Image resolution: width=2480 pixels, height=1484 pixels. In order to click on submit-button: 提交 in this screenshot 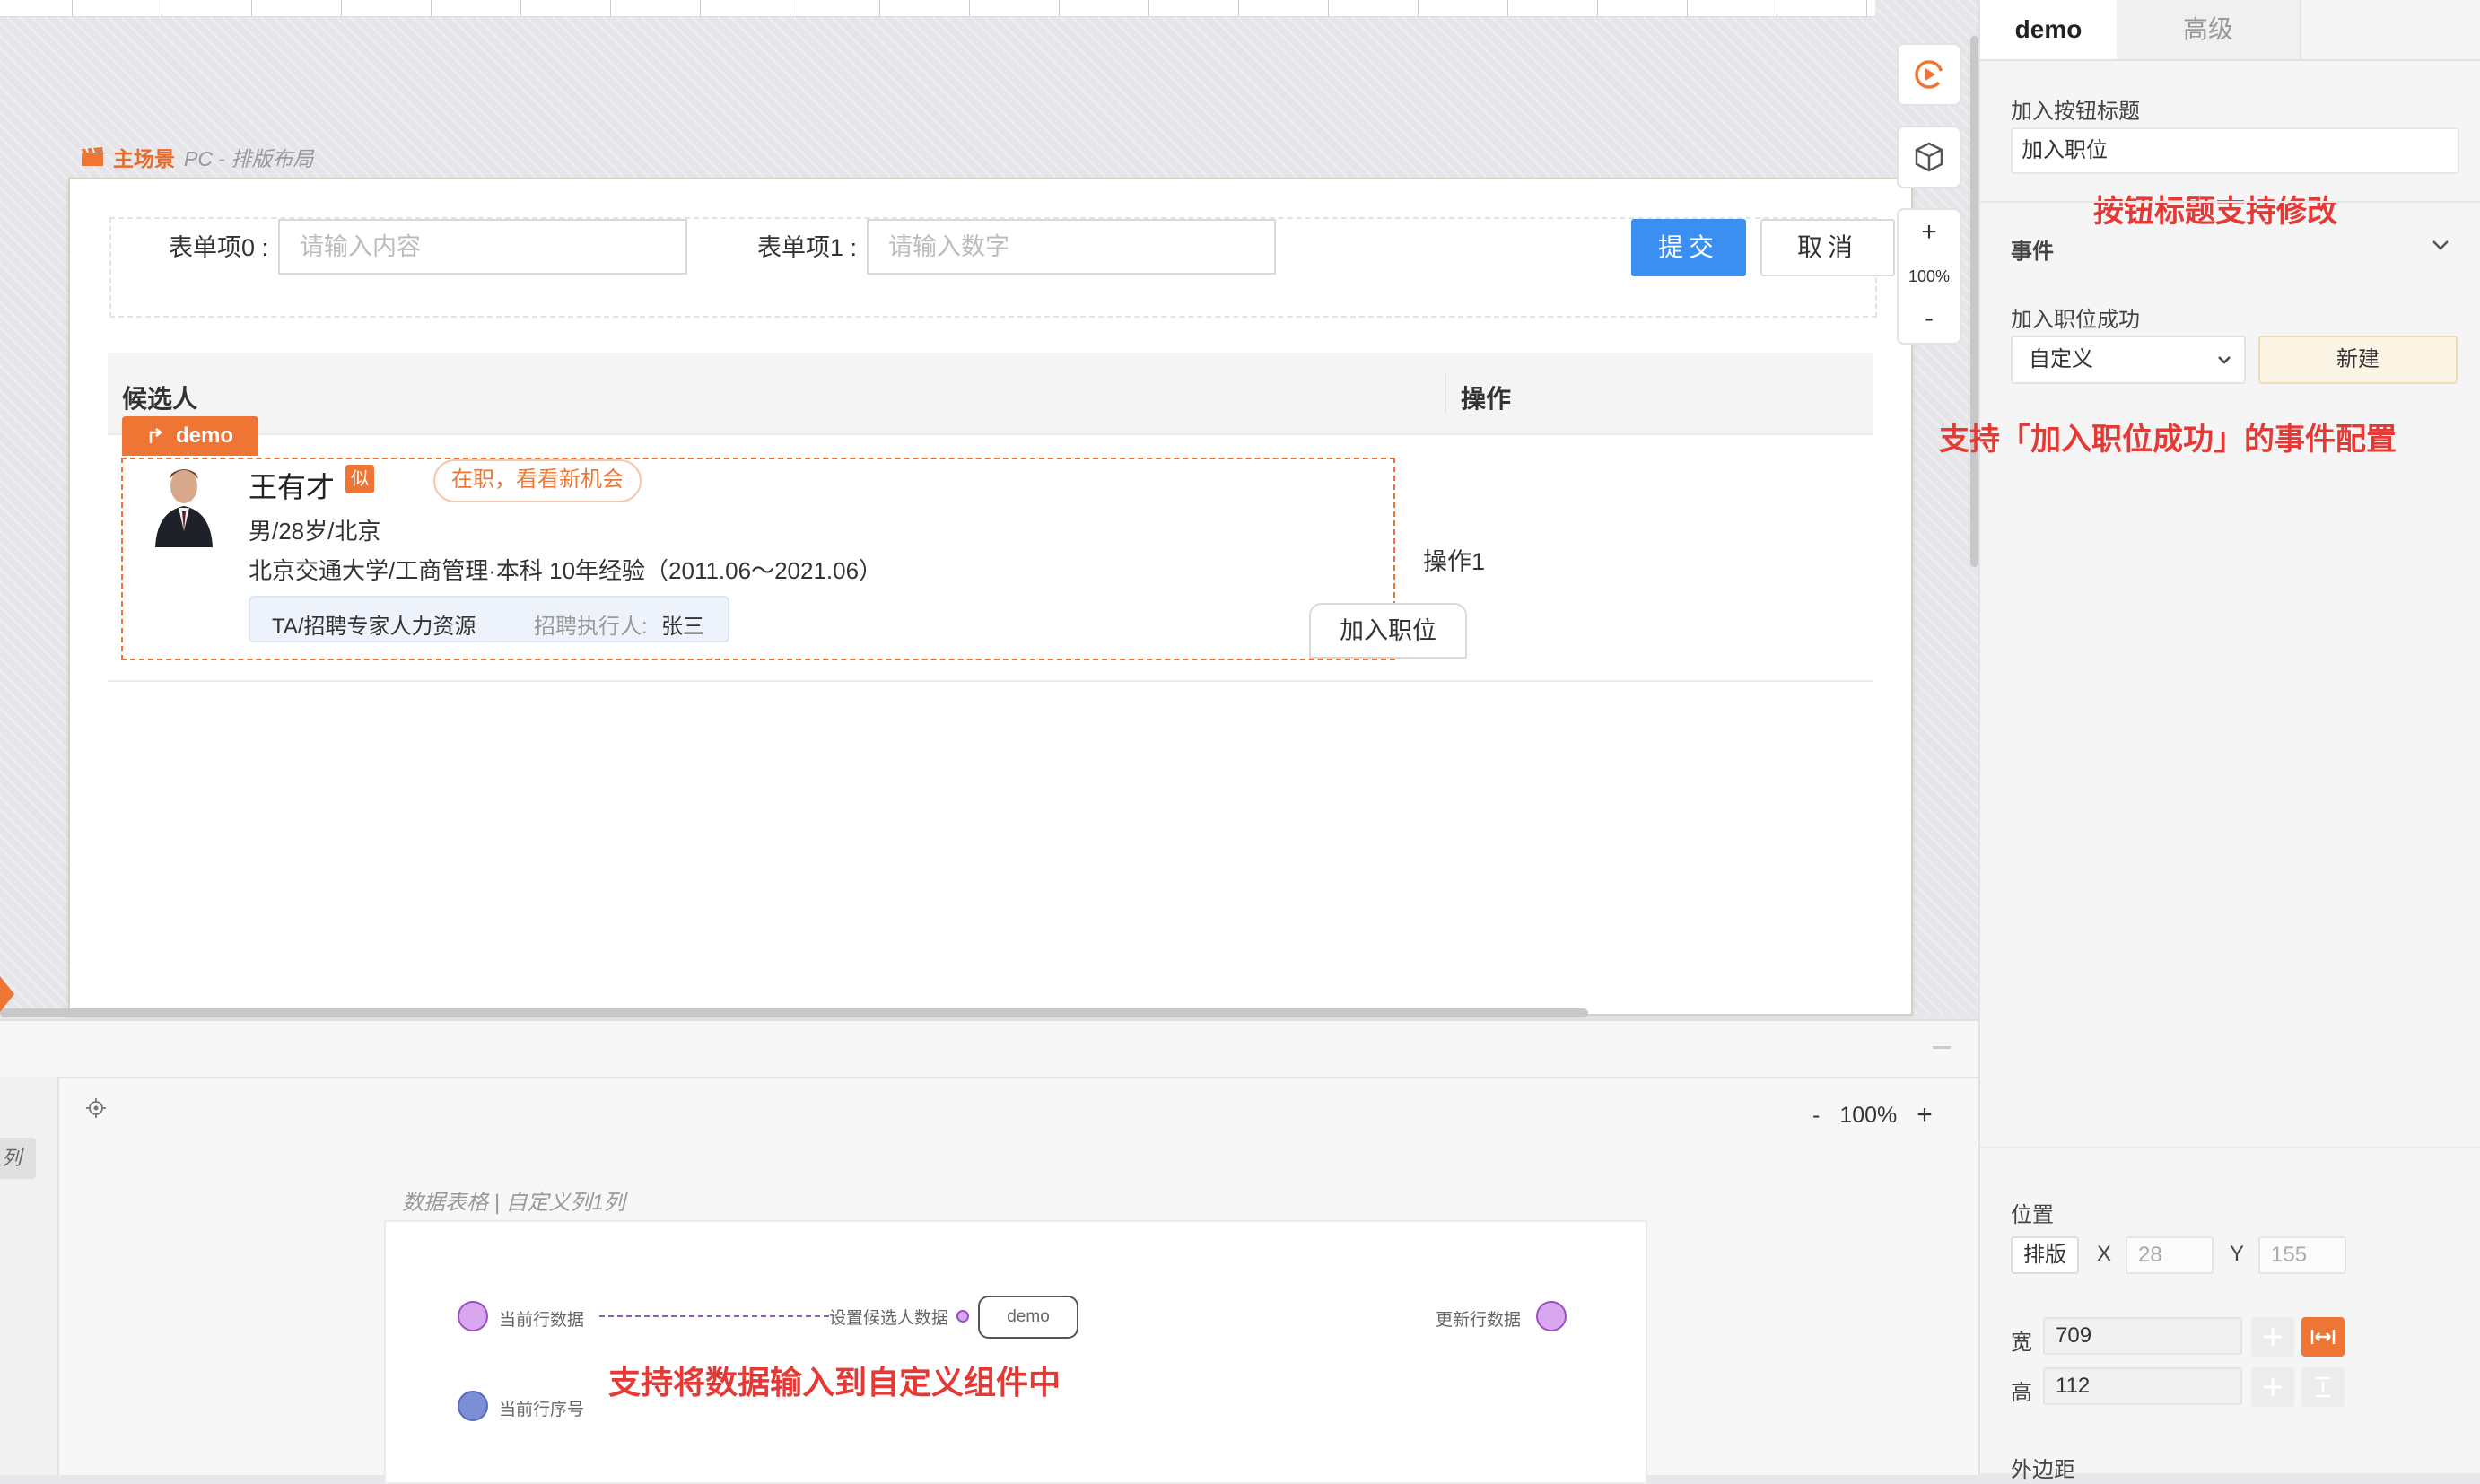, I will do `click(1688, 247)`.